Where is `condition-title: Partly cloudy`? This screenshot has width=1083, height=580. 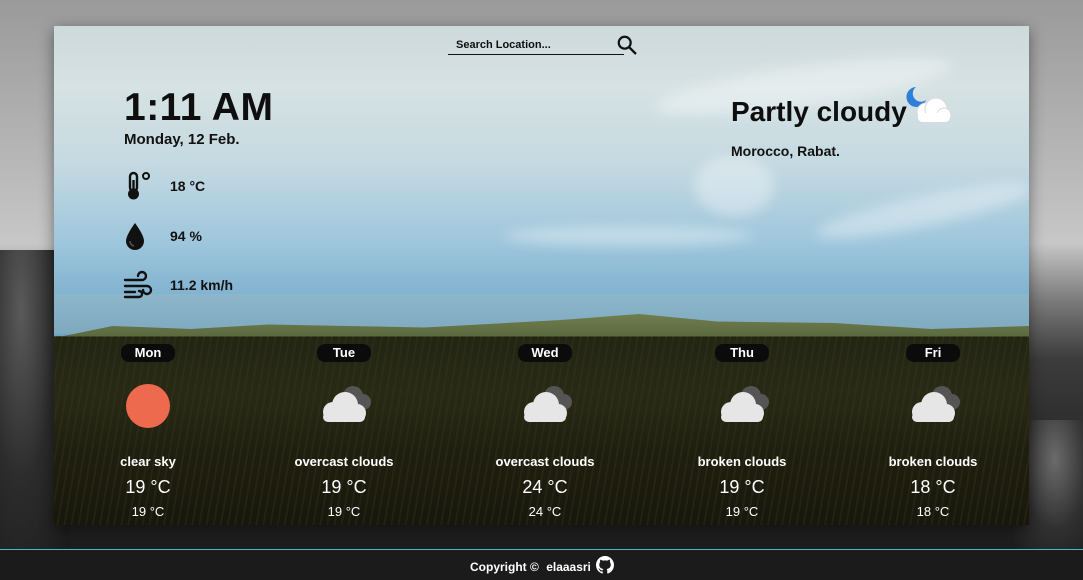
condition-title: Partly cloudy is located at coordinates (819, 111).